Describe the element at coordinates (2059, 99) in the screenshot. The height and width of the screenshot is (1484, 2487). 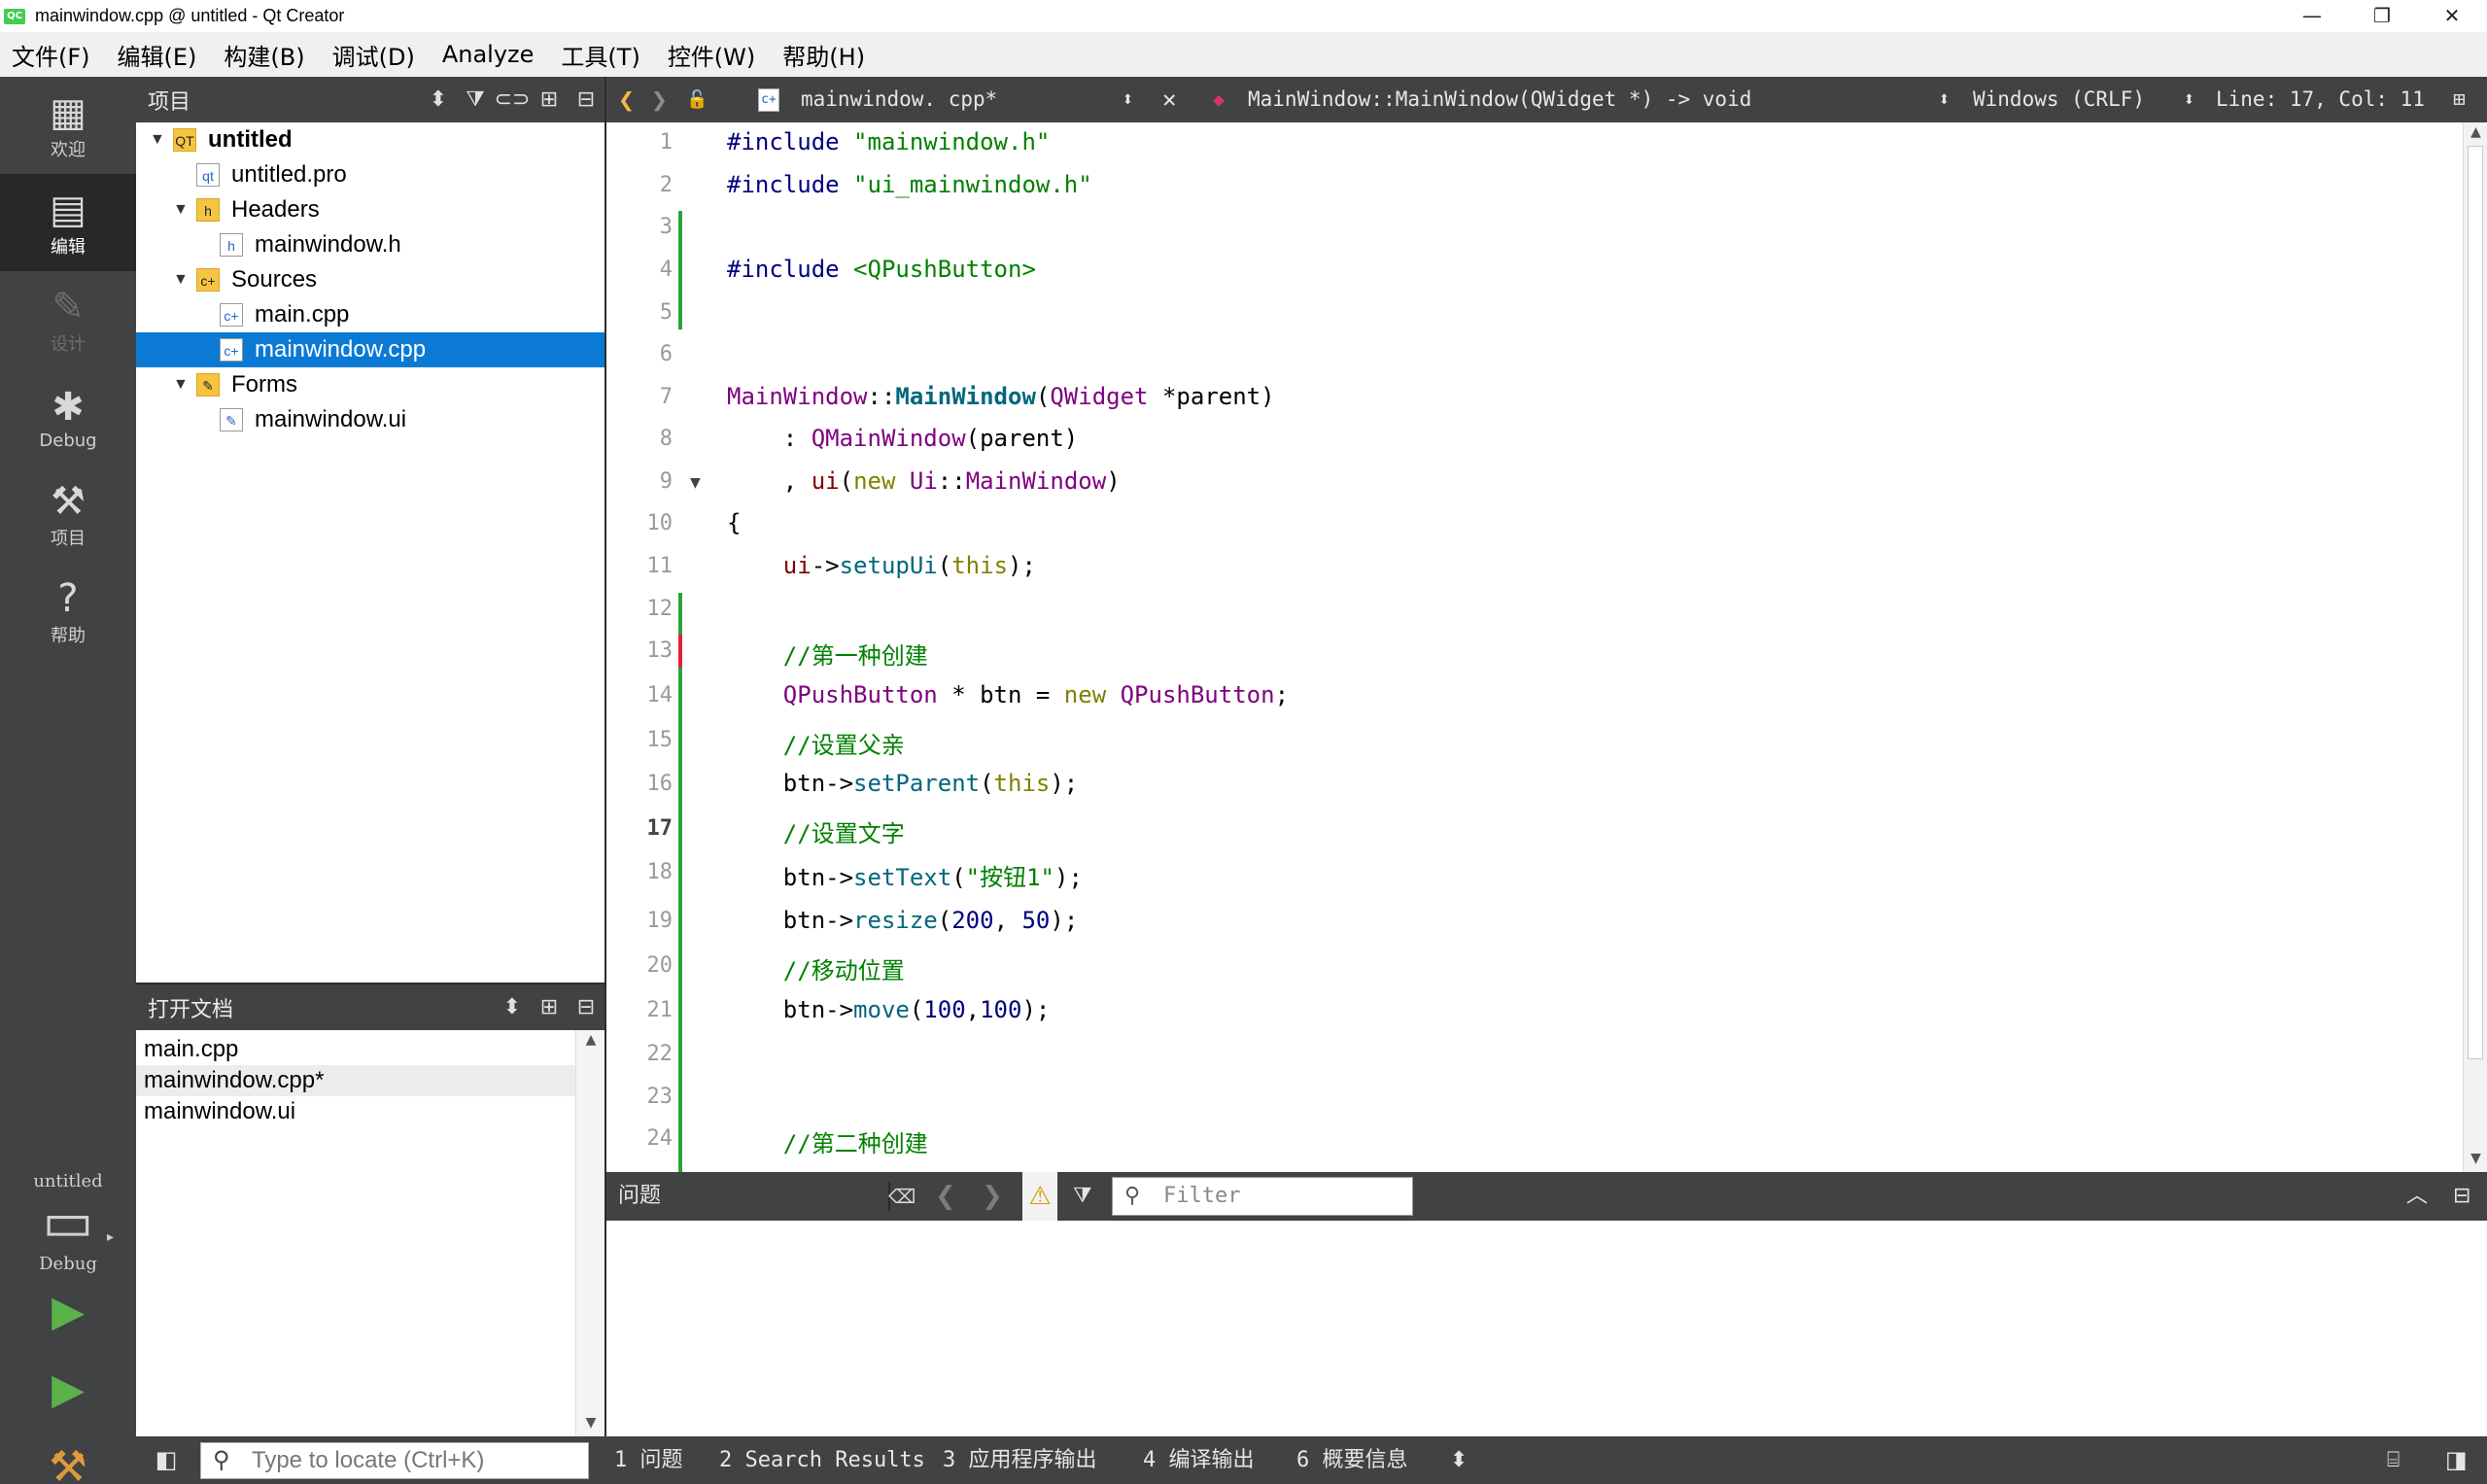
I see `line-endings-combo: Windows (CRLF)` at that location.